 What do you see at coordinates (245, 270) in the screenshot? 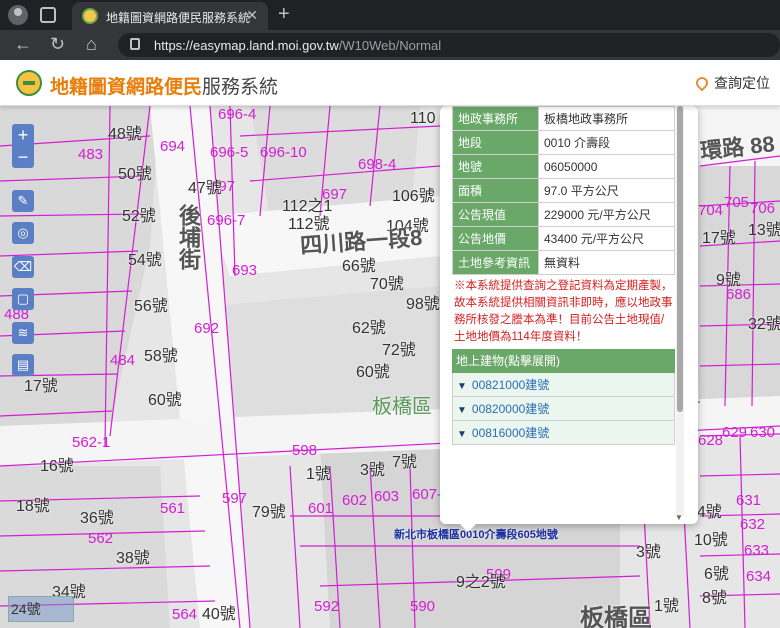
I see `lot-number: 693` at bounding box center [245, 270].